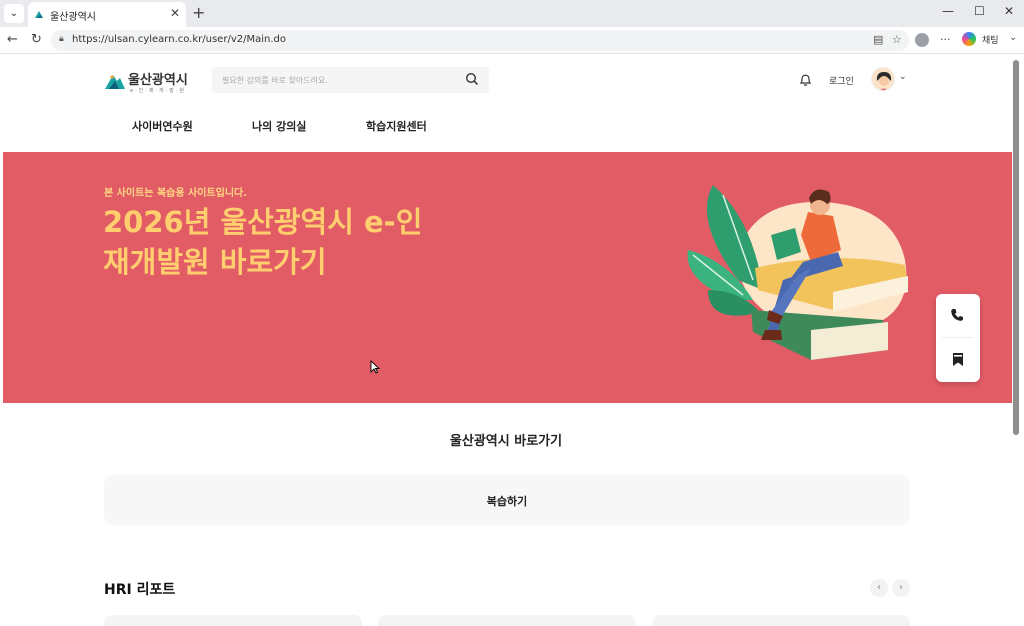  Describe the element at coordinates (73, 17) in the screenshot. I see `tab-title: 울산광역시` at that location.